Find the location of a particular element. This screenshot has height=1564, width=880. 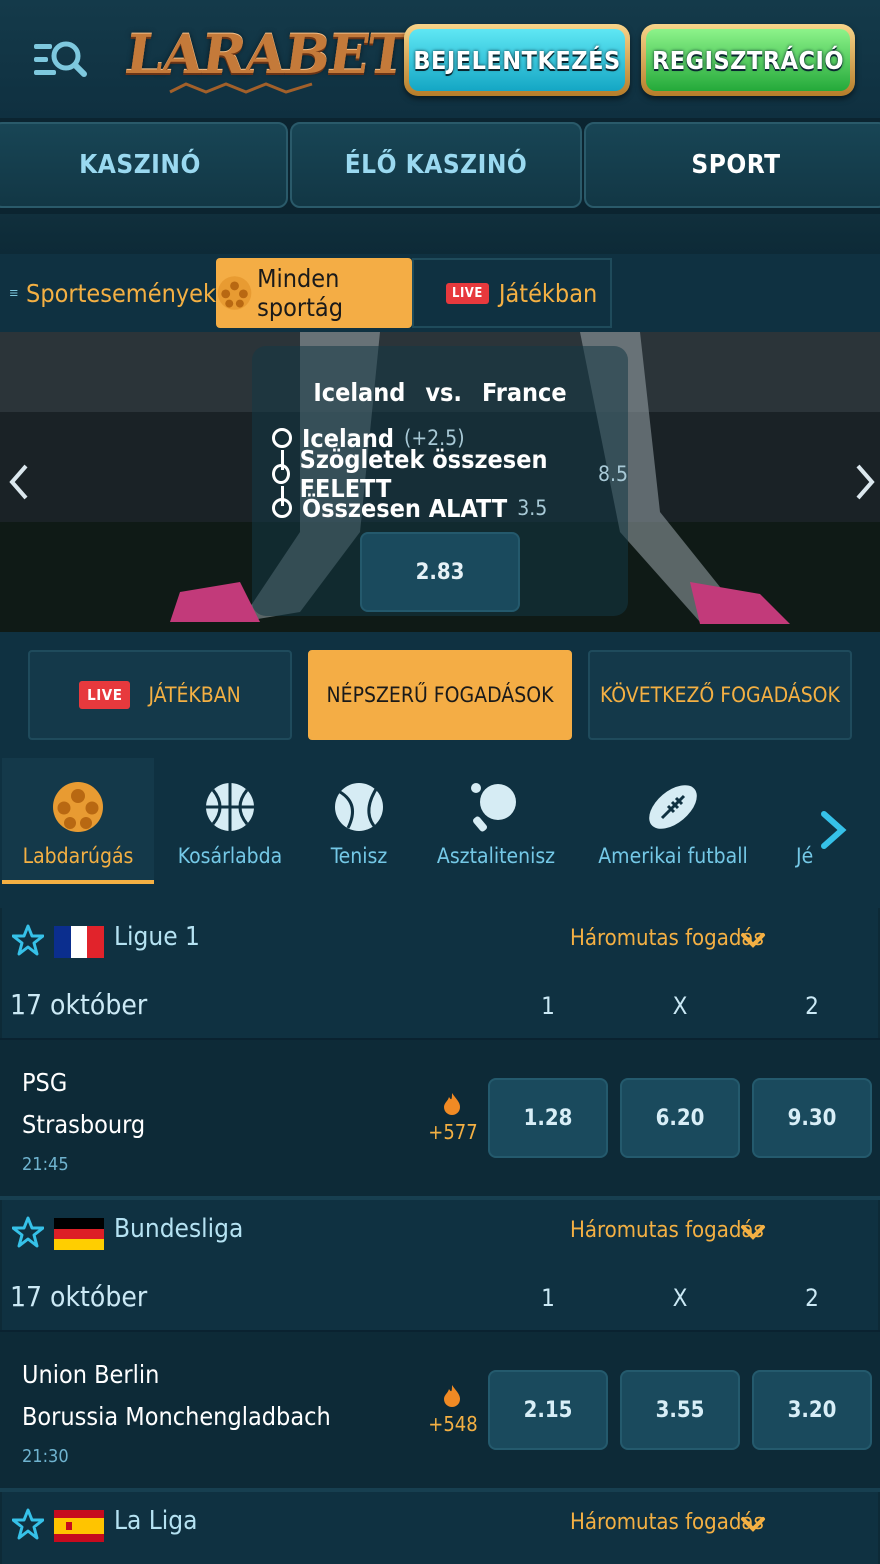

odd-button-2: 9.30 is located at coordinates (812, 1118).